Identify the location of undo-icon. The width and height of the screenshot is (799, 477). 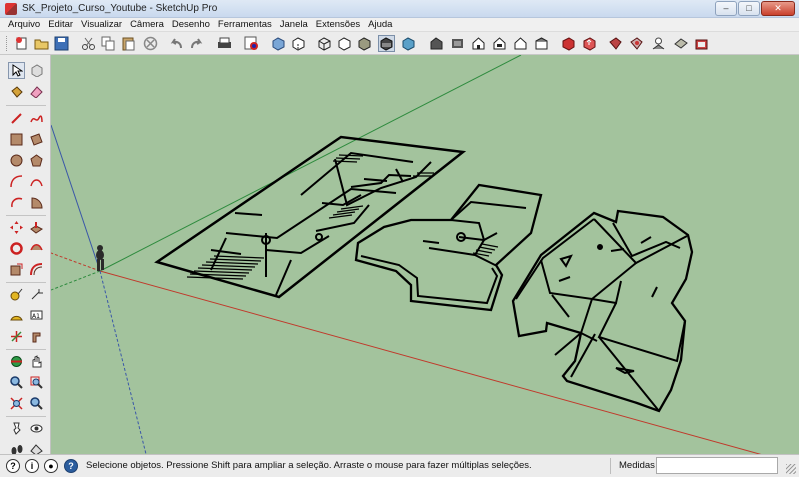
(176, 43).